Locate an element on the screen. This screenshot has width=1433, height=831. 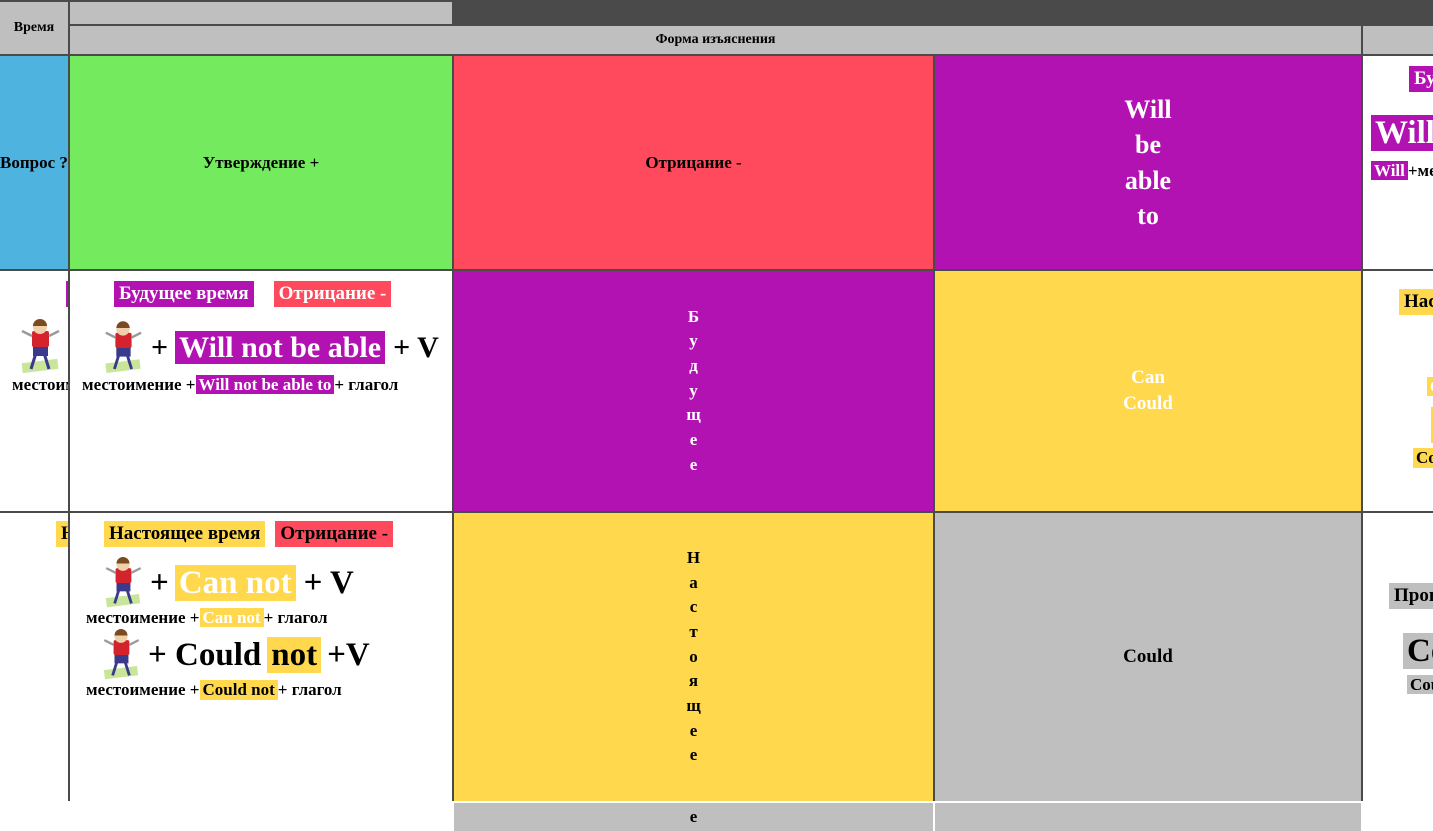
row-stub-can-could: Can Could is located at coordinates (1148, 391).